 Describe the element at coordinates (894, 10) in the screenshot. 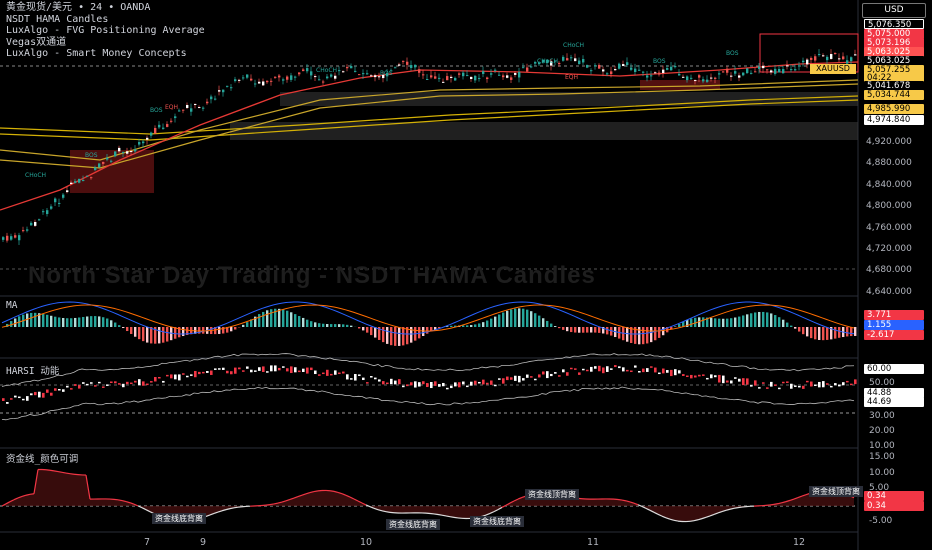

I see `currency-selector: USD` at that location.